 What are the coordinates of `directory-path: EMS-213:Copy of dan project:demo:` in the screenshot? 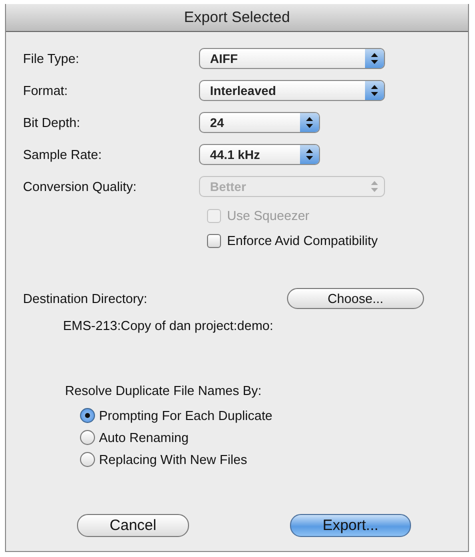 It's located at (168, 325).